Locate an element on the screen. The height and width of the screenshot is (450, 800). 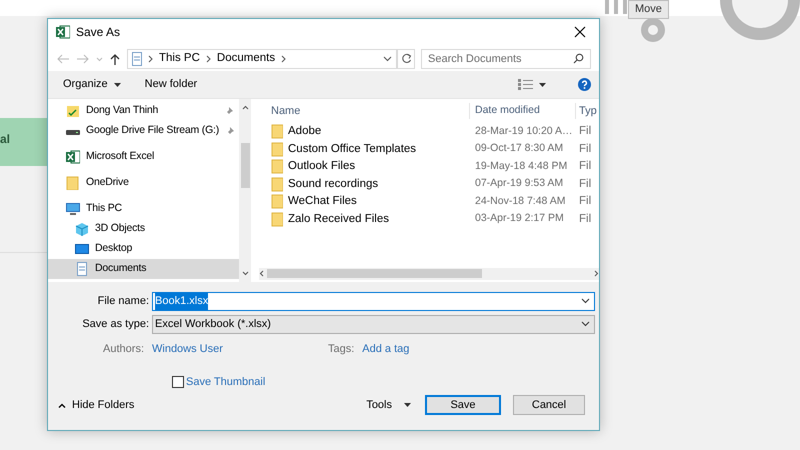
cancel-button: Cancel is located at coordinates (549, 405).